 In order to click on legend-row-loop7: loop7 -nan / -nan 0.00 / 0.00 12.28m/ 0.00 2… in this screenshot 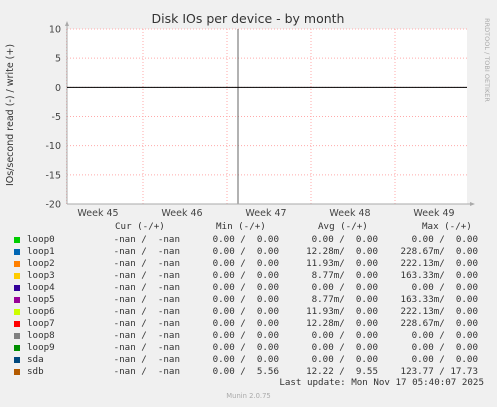, I will do `click(248, 324)`.